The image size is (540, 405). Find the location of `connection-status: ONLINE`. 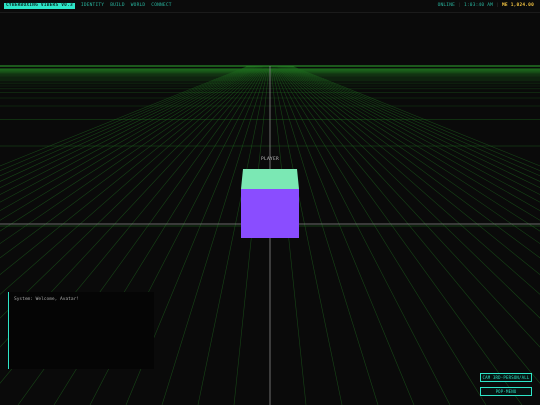

connection-status: ONLINE is located at coordinates (446, 5).